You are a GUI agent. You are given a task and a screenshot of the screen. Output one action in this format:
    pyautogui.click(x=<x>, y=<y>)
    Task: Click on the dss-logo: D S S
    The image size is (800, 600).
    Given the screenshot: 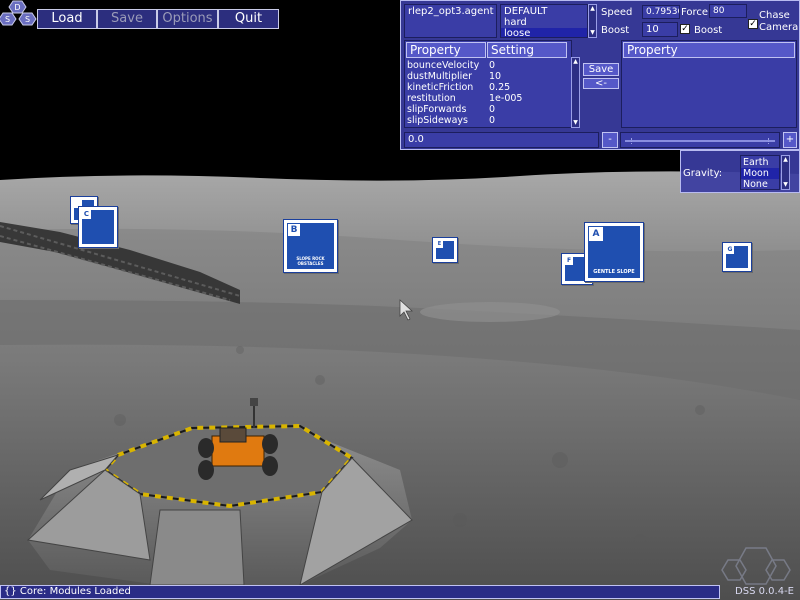 What is the action you would take?
    pyautogui.click(x=18, y=13)
    